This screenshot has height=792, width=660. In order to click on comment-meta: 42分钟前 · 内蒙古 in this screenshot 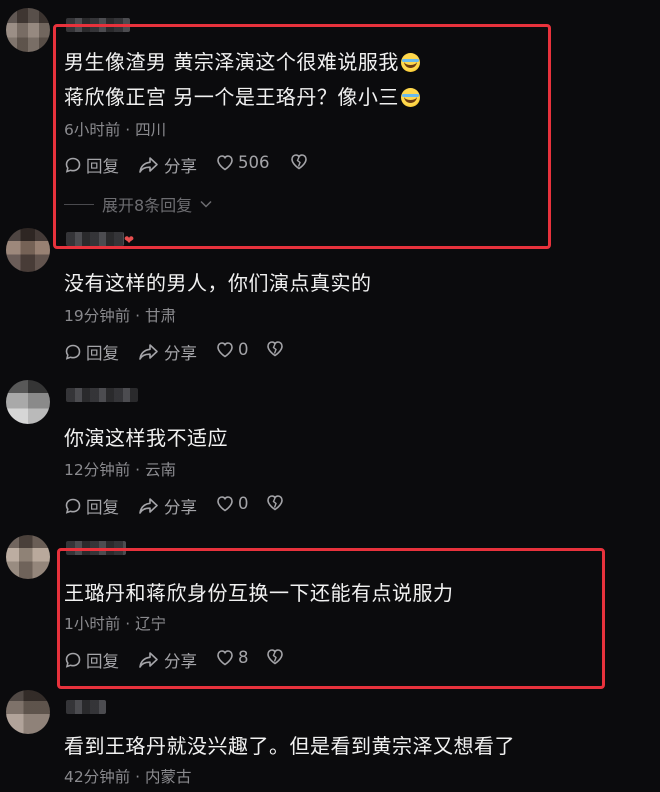, I will do `click(128, 777)`.